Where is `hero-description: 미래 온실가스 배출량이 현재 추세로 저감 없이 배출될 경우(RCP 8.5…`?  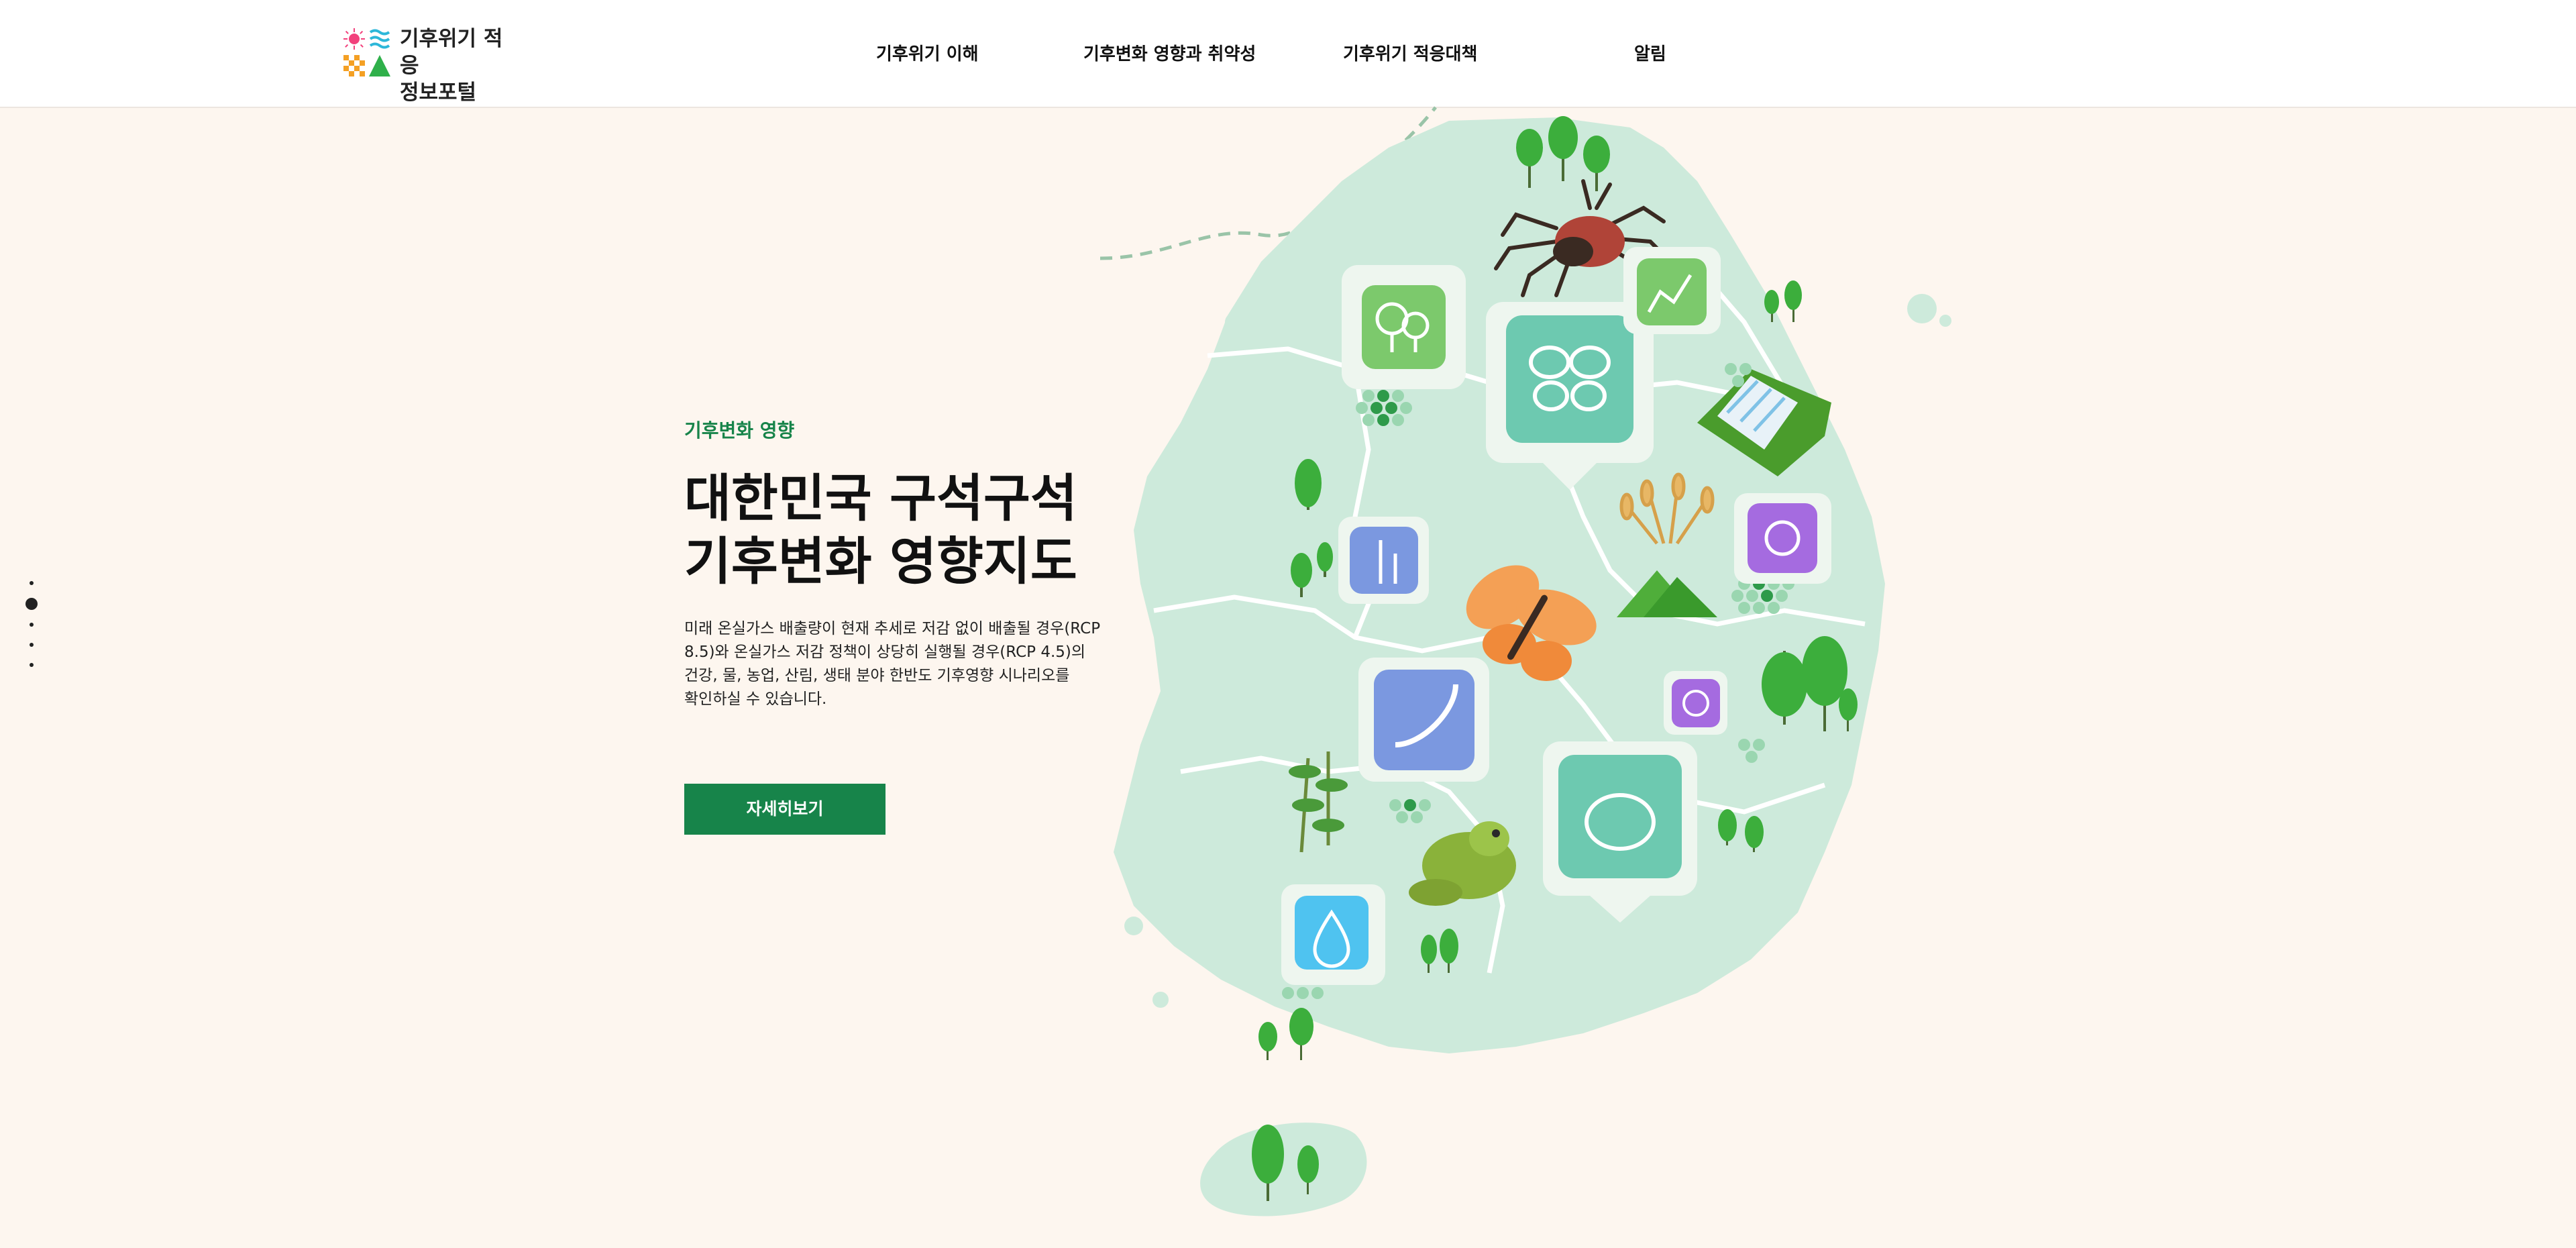
hero-description: 미래 온실가스 배출량이 현재 추세로 저감 없이 배출될 경우(RCP 8.5… is located at coordinates (902, 664).